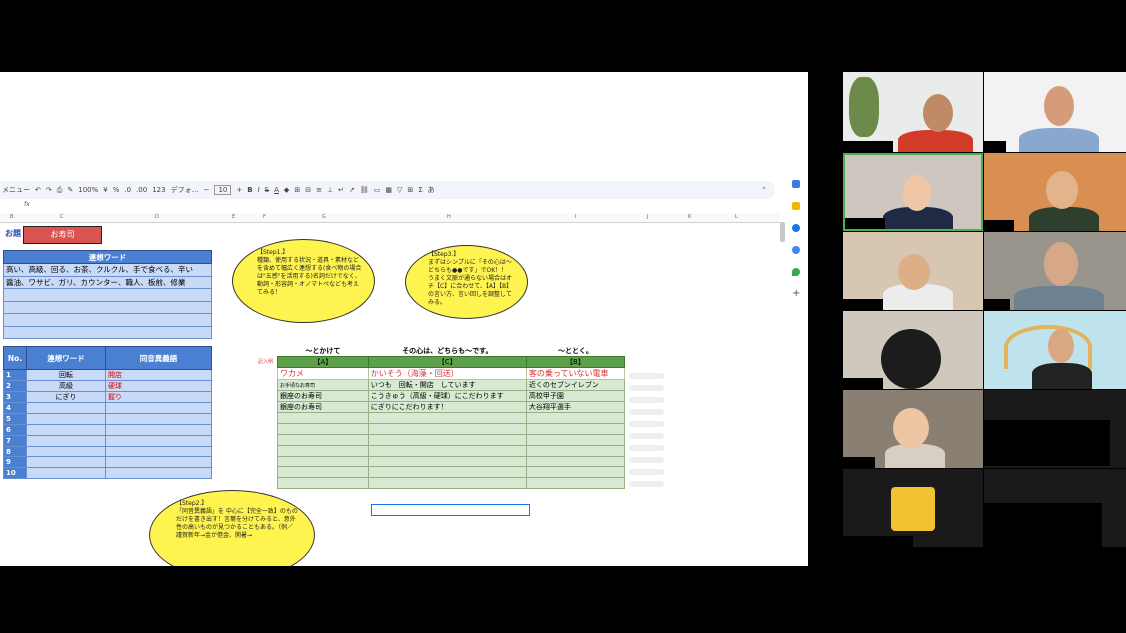 This screenshot has width=1126, height=633. What do you see at coordinates (352, 190) in the screenshot?
I see `rotate-icon: ↗` at bounding box center [352, 190].